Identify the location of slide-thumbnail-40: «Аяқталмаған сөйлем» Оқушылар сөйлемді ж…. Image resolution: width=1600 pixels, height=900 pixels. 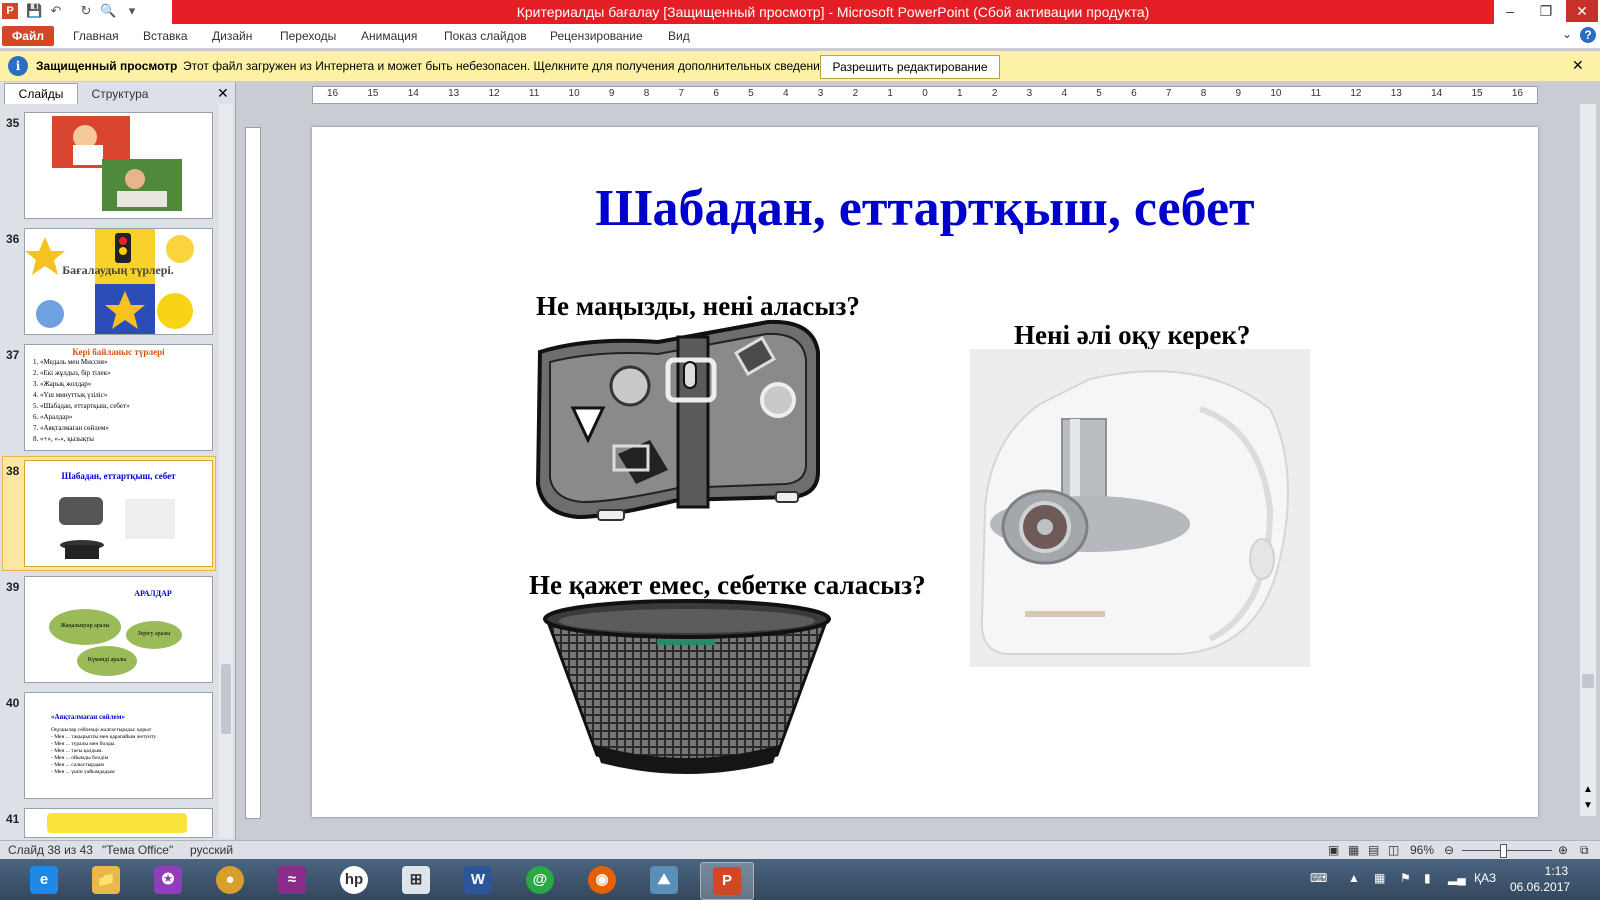
(118, 745).